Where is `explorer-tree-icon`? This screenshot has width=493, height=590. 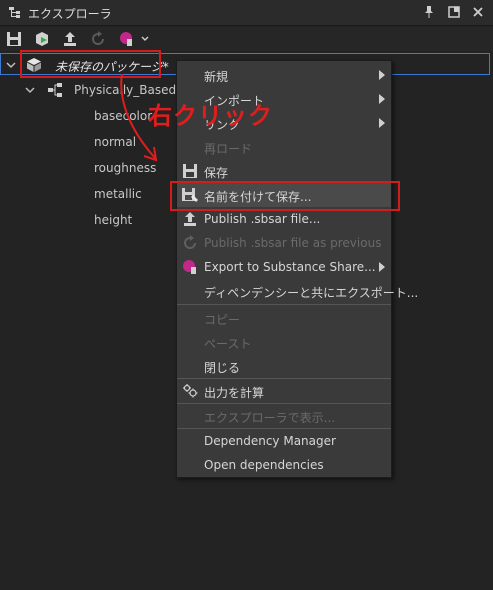 explorer-tree-icon is located at coordinates (14, 12).